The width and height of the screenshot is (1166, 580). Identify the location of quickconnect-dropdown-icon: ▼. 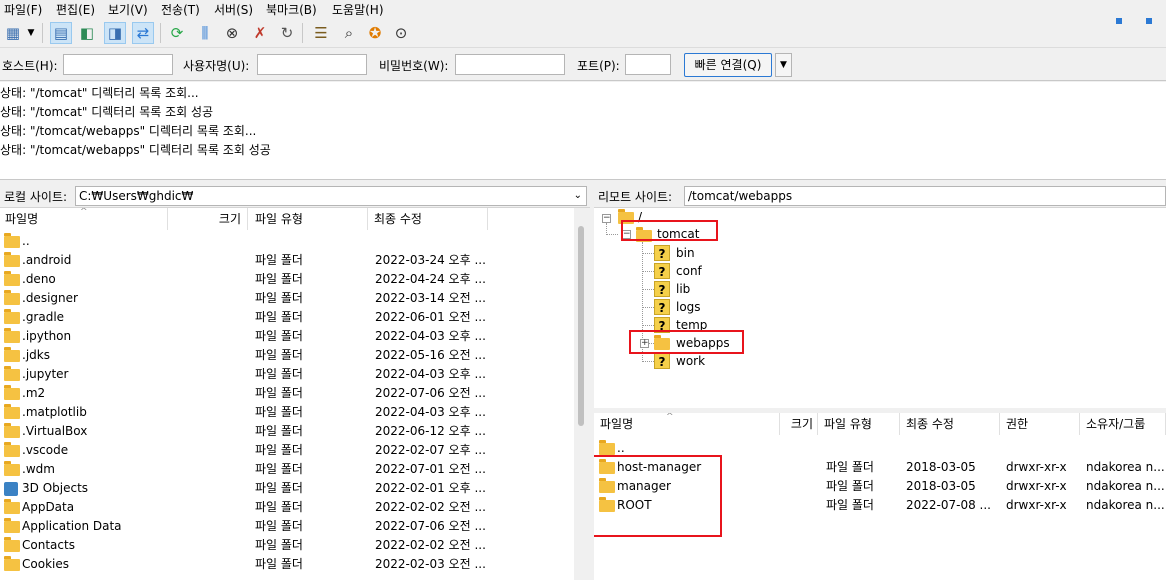
(783, 65).